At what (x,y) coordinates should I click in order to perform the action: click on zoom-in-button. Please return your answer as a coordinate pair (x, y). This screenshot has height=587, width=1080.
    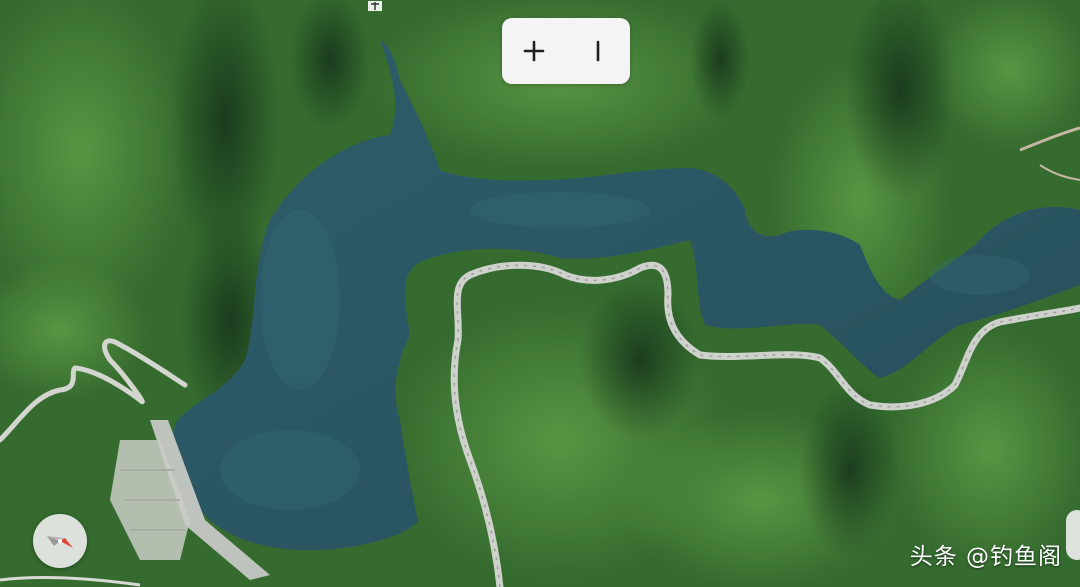
    Looking at the image, I should click on (534, 51).